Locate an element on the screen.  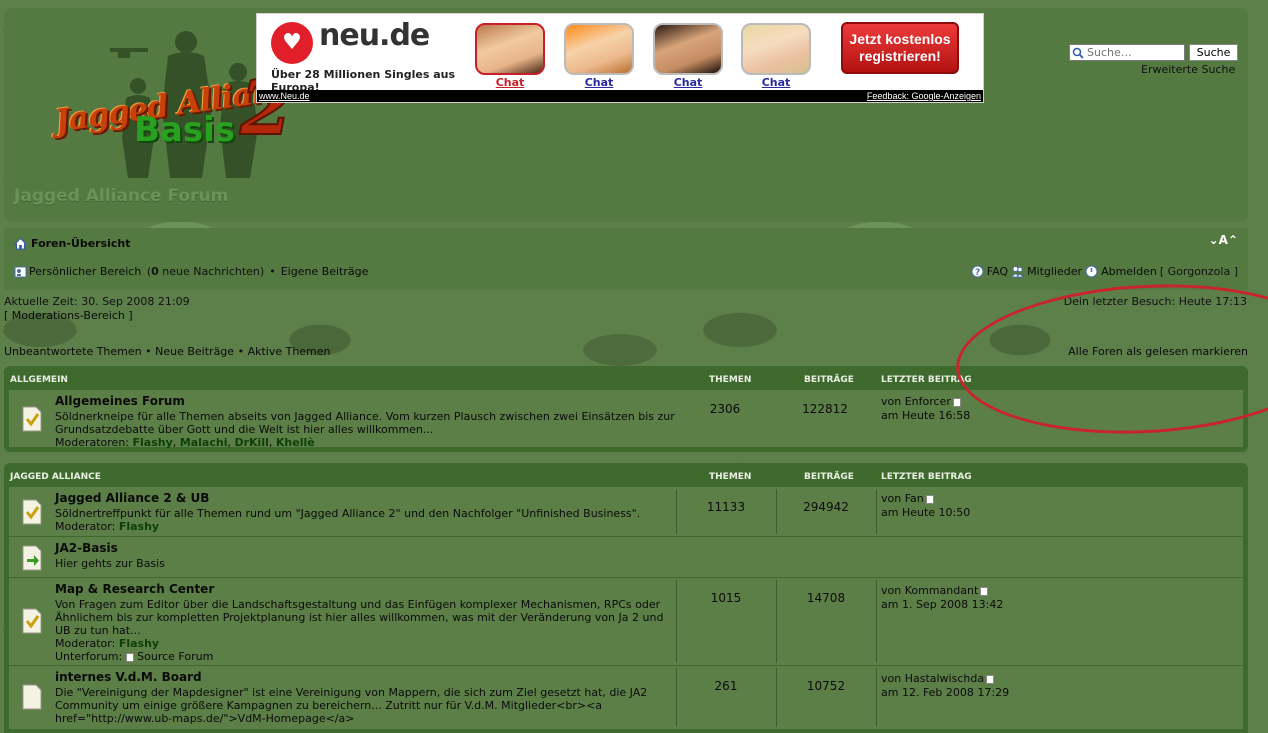
last-post-author: von Enforcer is located at coordinates (916, 401).